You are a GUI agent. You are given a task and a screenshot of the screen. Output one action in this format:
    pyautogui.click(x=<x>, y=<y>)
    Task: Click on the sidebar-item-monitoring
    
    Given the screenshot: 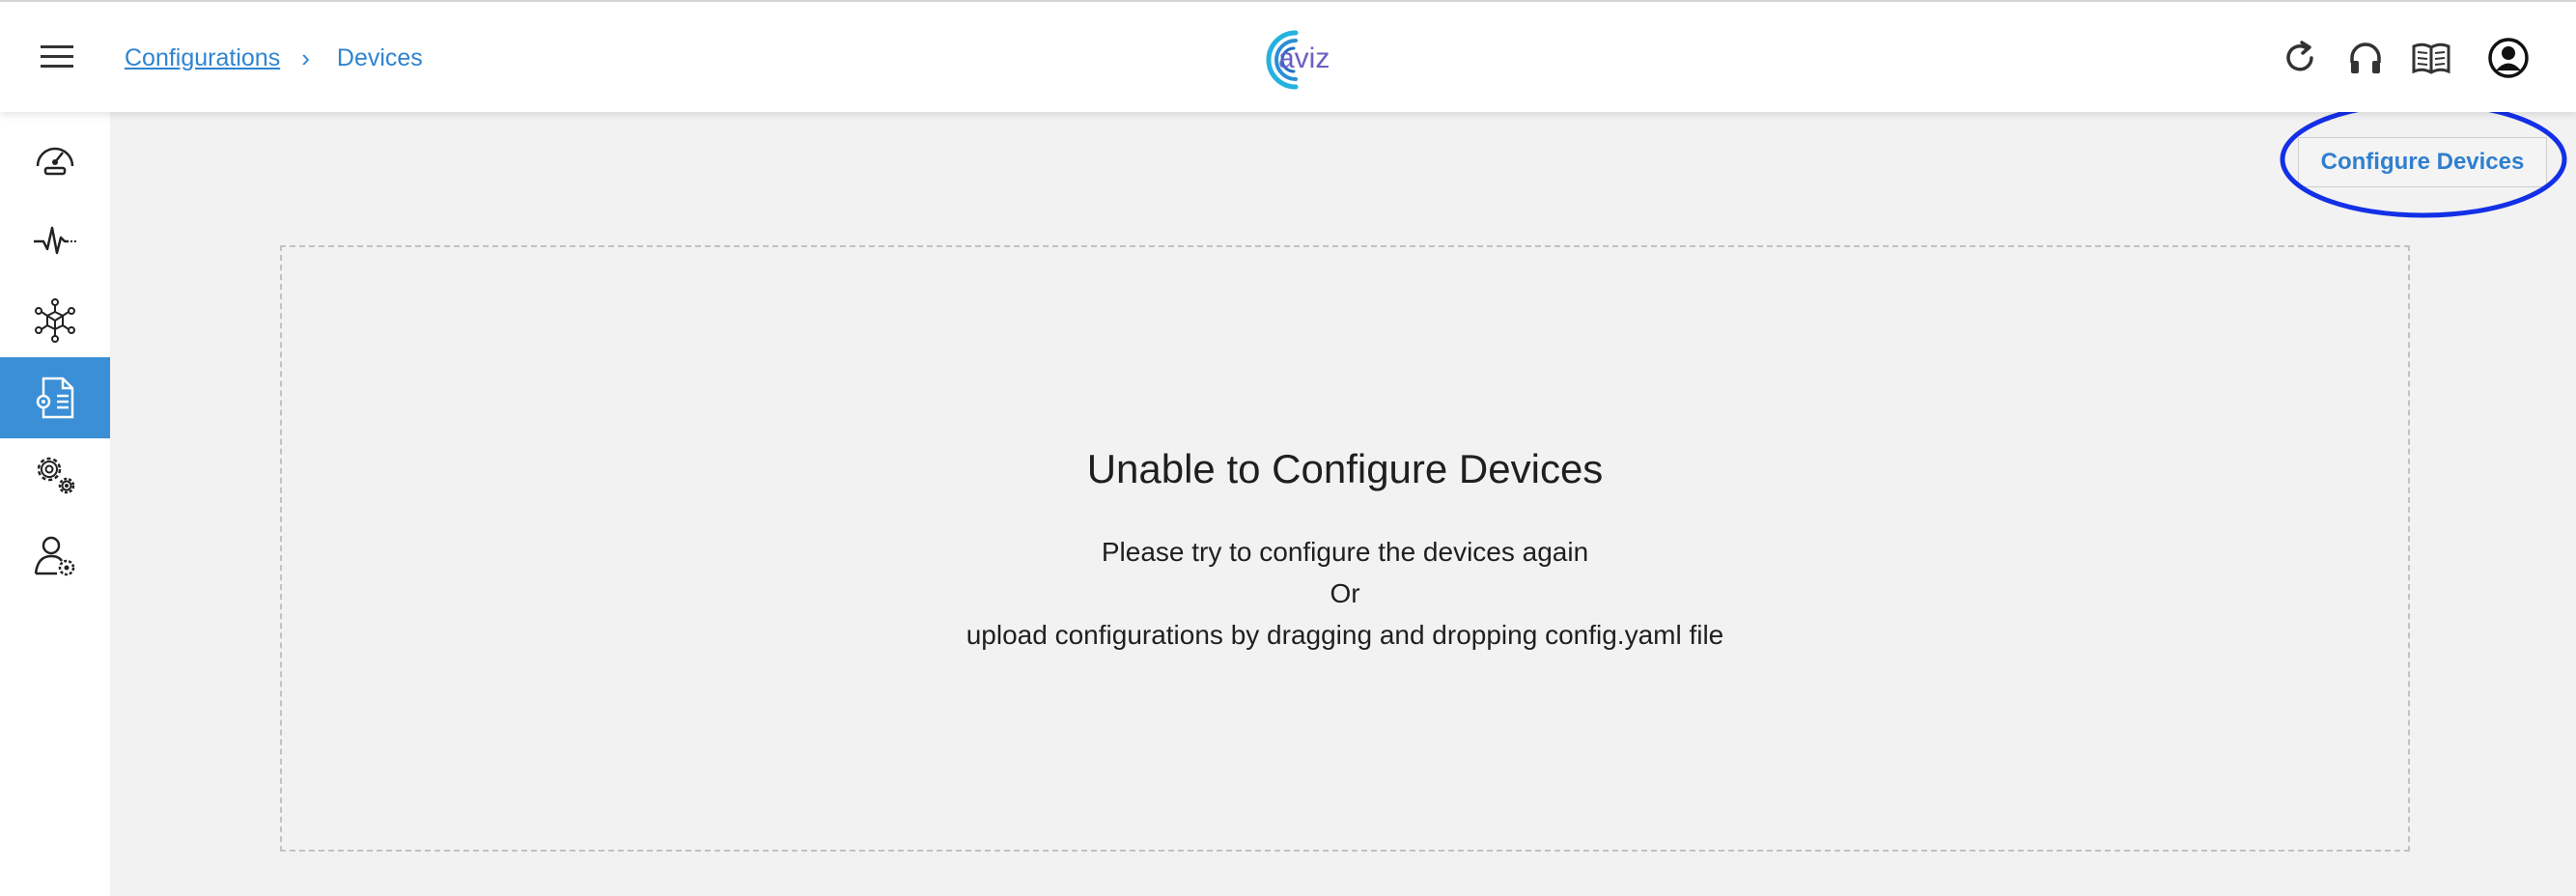 What is the action you would take?
    pyautogui.click(x=55, y=240)
    